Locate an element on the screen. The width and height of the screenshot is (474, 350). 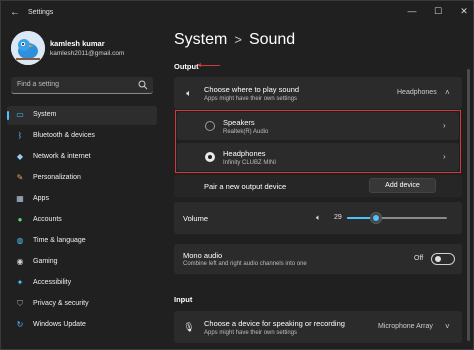
monitor-icon: ▭ is located at coordinates (20, 114).